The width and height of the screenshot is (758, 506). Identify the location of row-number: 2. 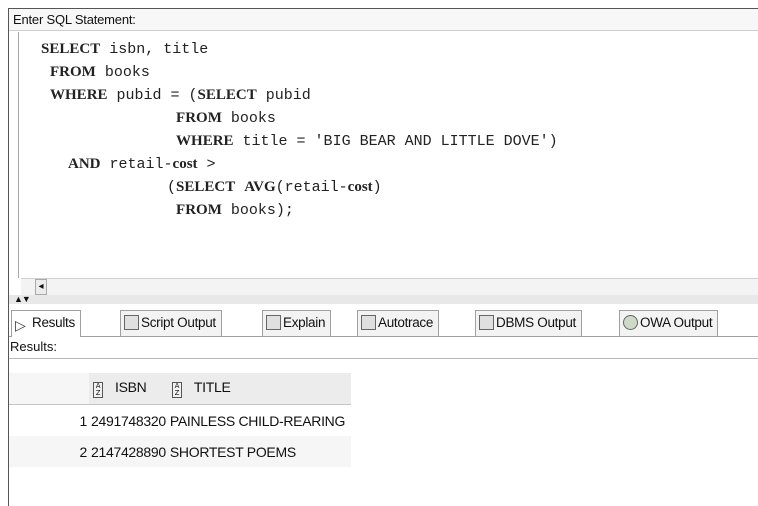
(49, 451).